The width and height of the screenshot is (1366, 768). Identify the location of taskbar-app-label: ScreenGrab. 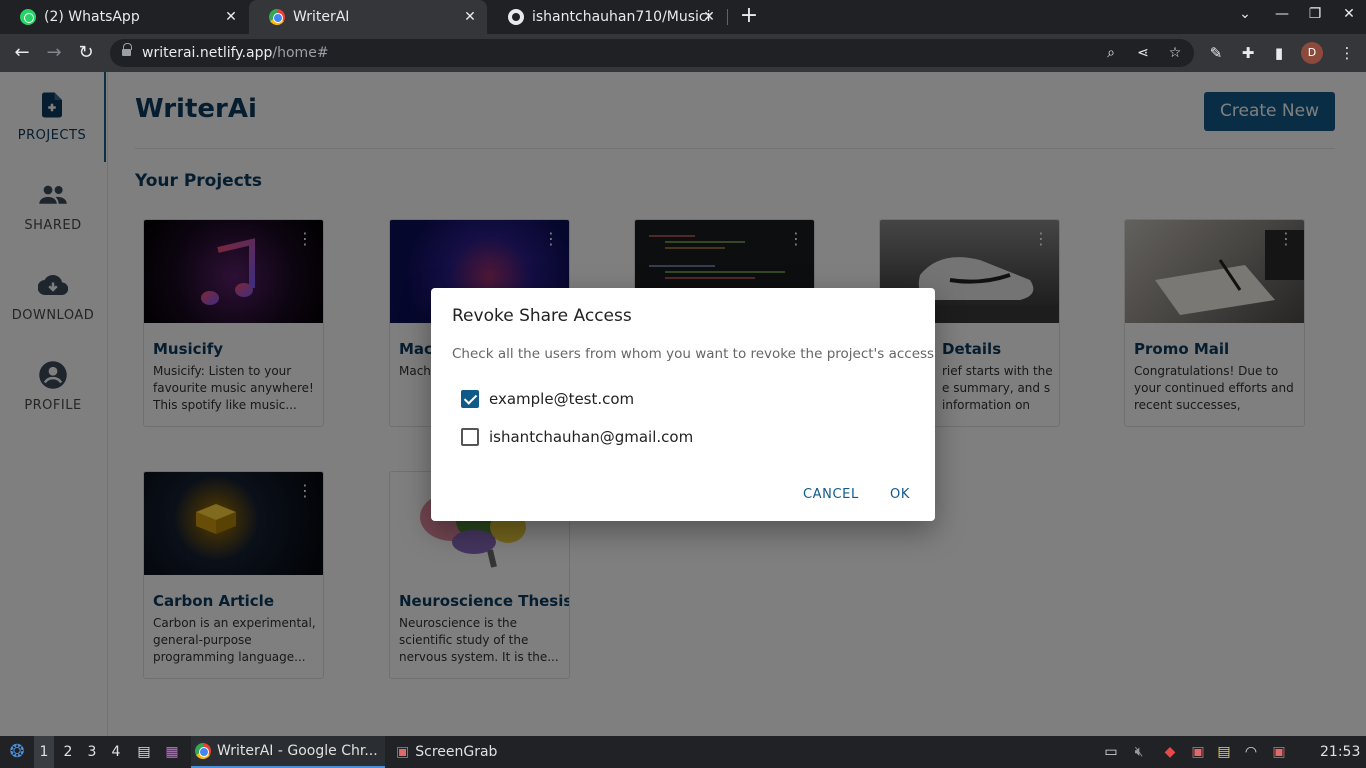
(456, 752).